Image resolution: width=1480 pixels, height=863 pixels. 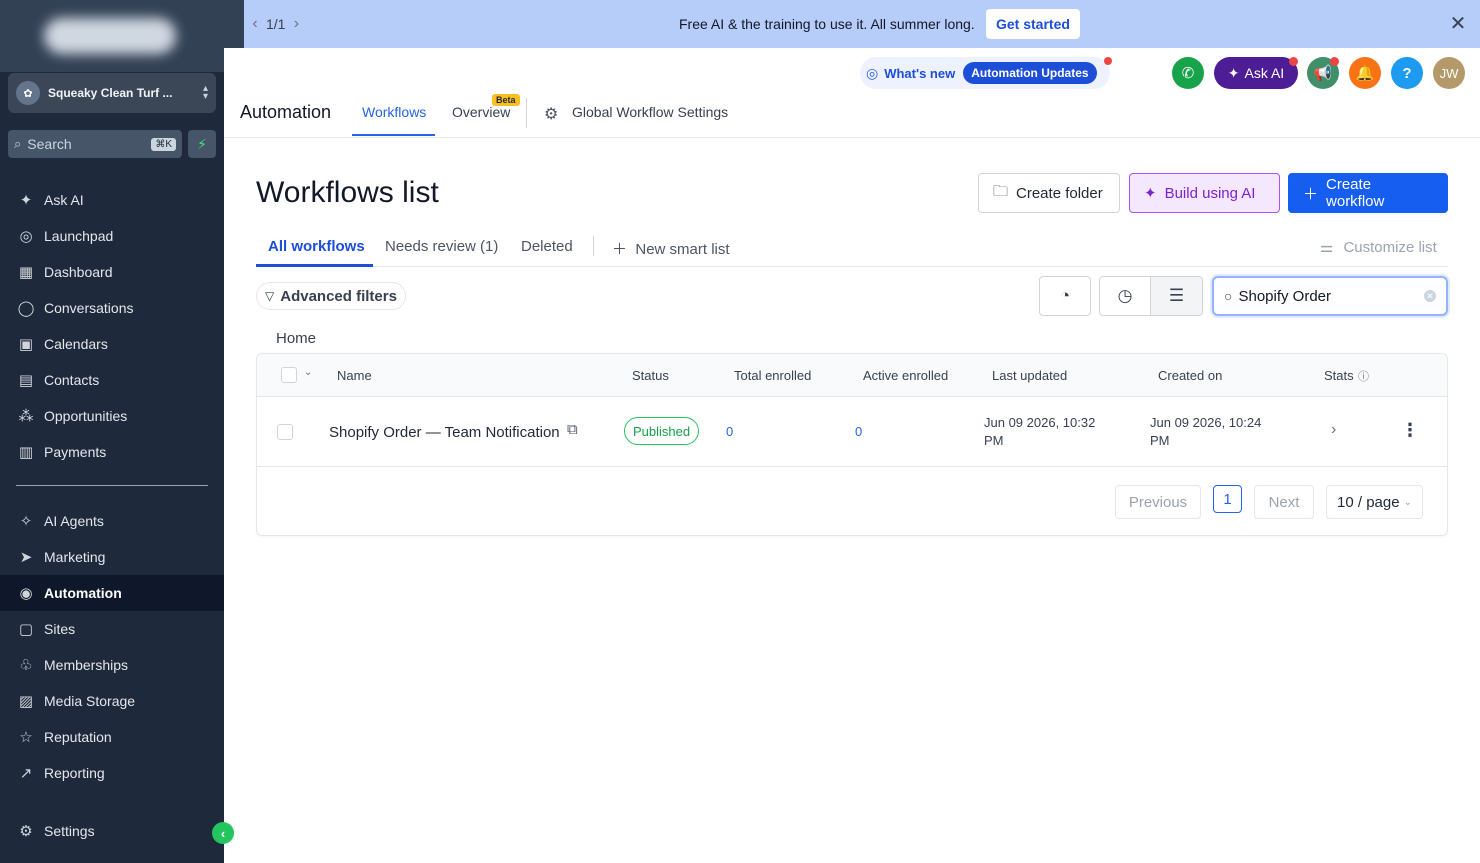 What do you see at coordinates (163, 144) in the screenshot?
I see `search-shortcut: ⌘K` at bounding box center [163, 144].